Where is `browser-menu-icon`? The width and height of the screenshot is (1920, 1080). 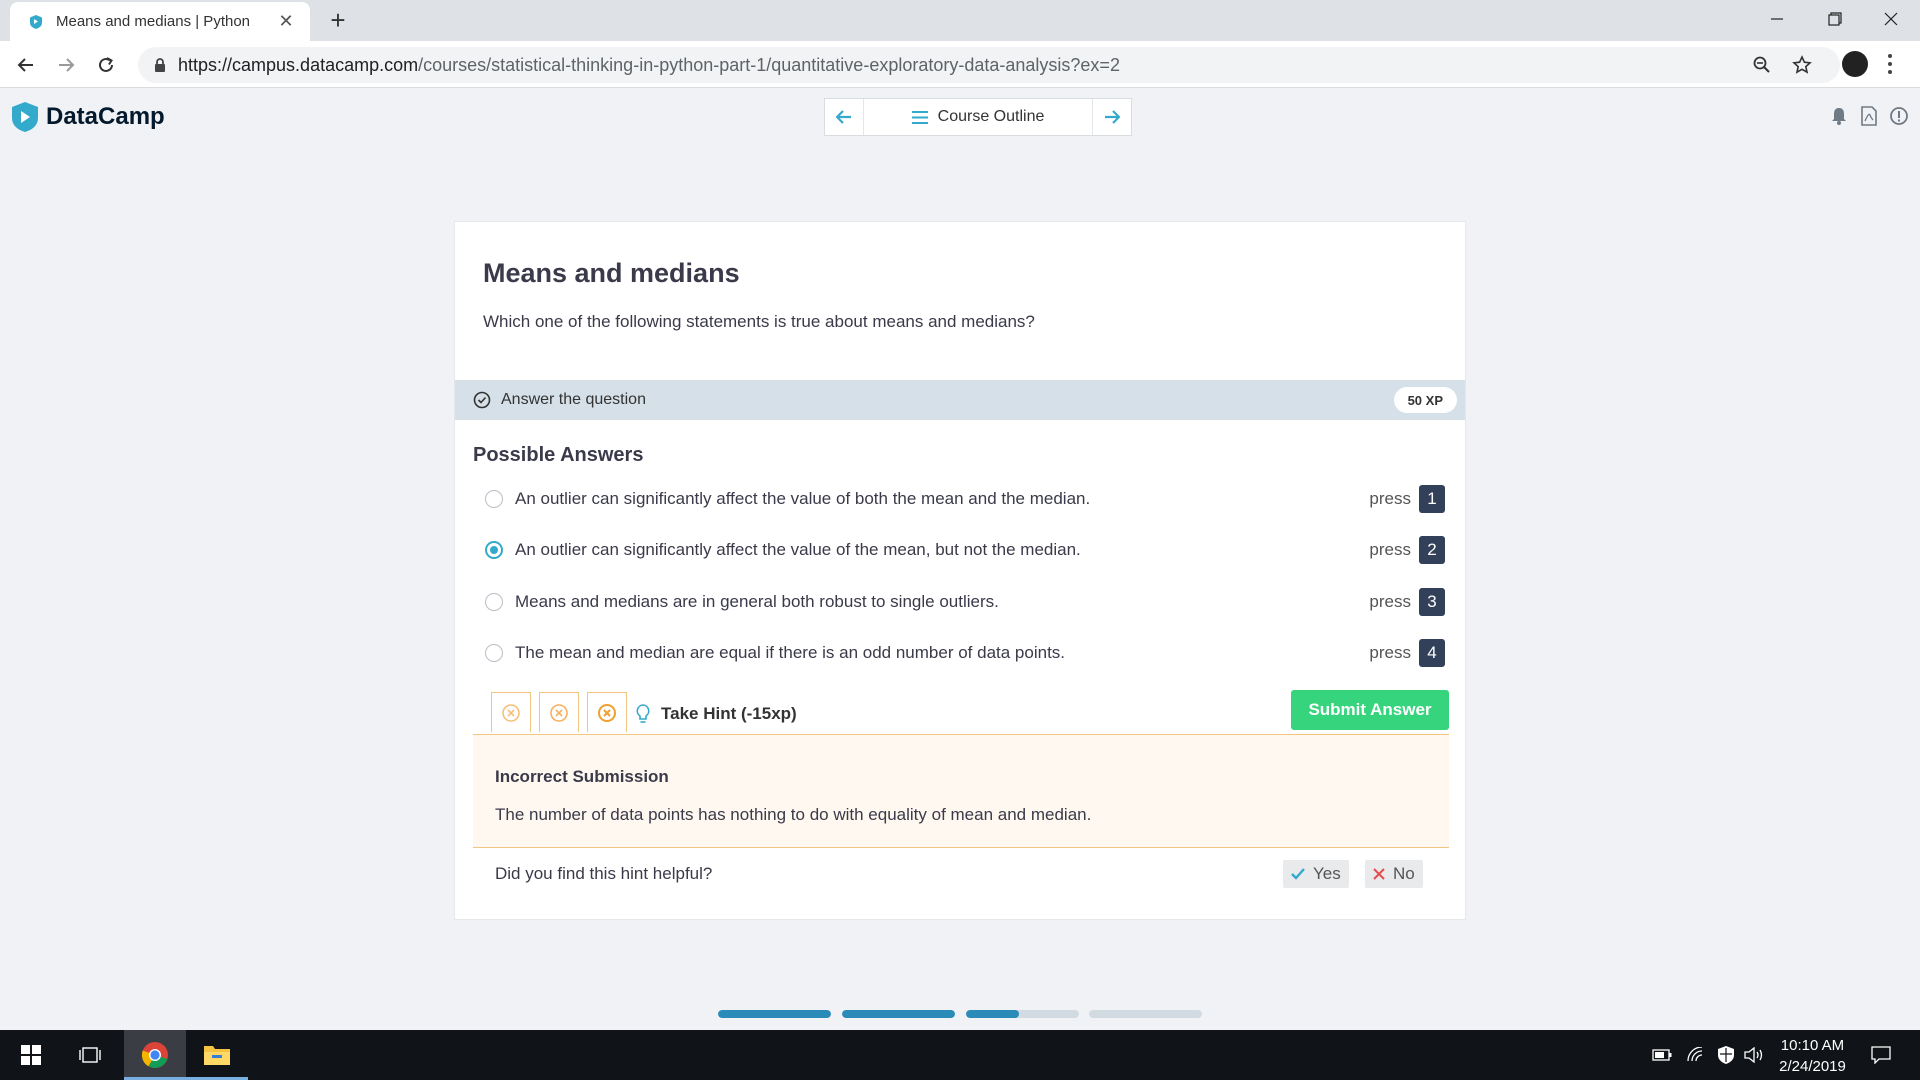
browser-menu-icon is located at coordinates (1890, 64).